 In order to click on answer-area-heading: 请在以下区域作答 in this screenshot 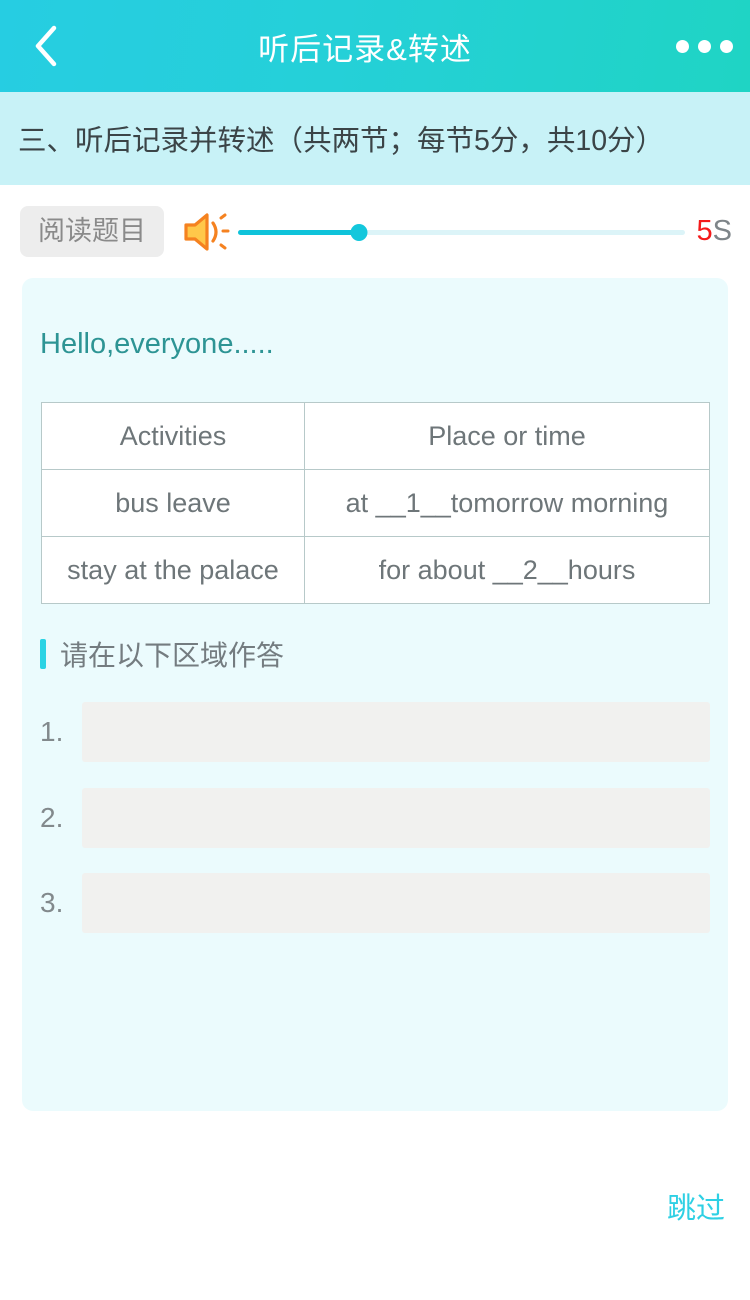, I will do `click(162, 654)`.